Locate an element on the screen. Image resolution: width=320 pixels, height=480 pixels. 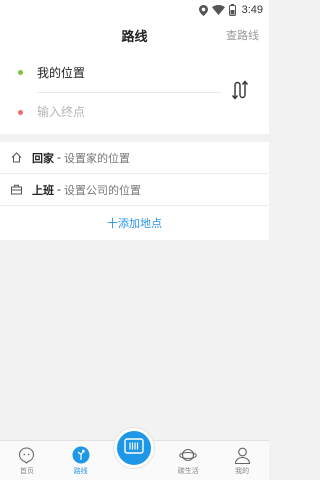
route-card: 我的位置 is located at coordinates (134, 92).